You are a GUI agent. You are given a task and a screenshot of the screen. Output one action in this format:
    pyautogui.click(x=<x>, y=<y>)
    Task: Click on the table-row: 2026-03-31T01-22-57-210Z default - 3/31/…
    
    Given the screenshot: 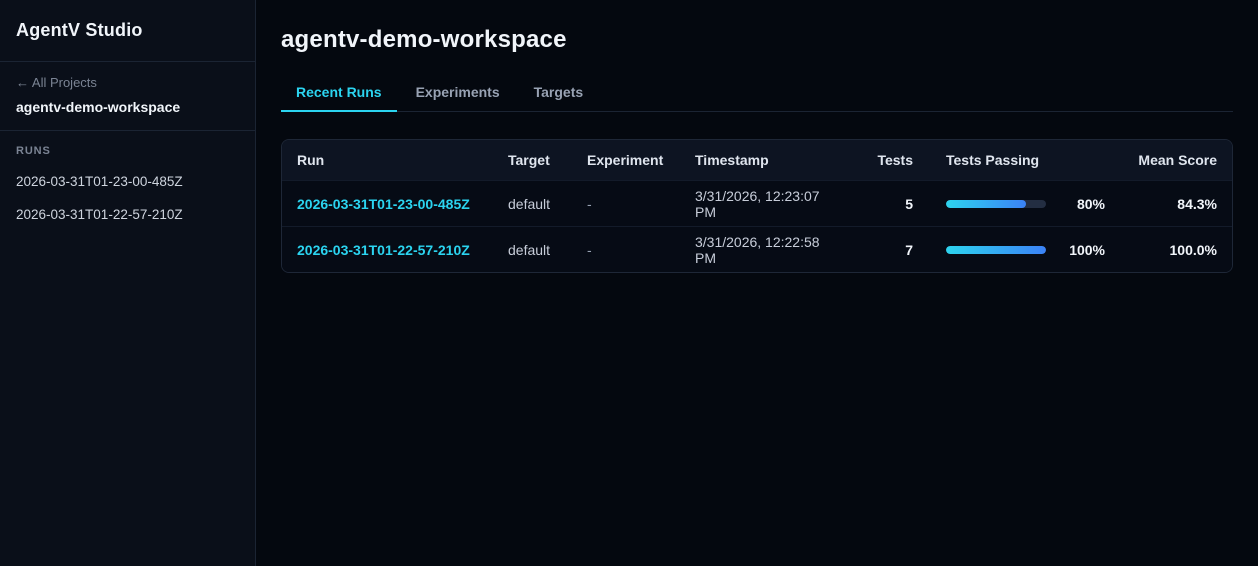 What is the action you would take?
    pyautogui.click(x=757, y=249)
    